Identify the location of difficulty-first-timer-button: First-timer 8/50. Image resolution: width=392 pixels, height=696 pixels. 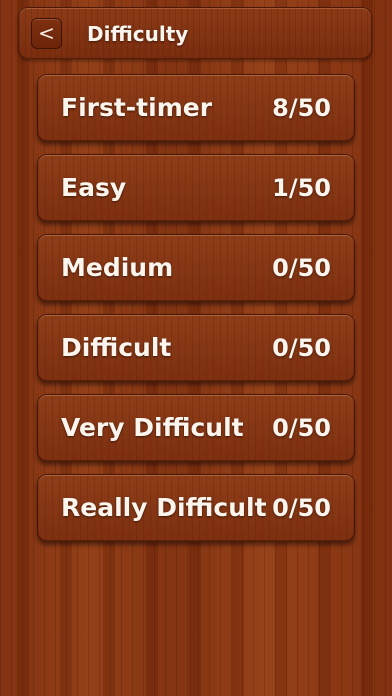
(196, 108).